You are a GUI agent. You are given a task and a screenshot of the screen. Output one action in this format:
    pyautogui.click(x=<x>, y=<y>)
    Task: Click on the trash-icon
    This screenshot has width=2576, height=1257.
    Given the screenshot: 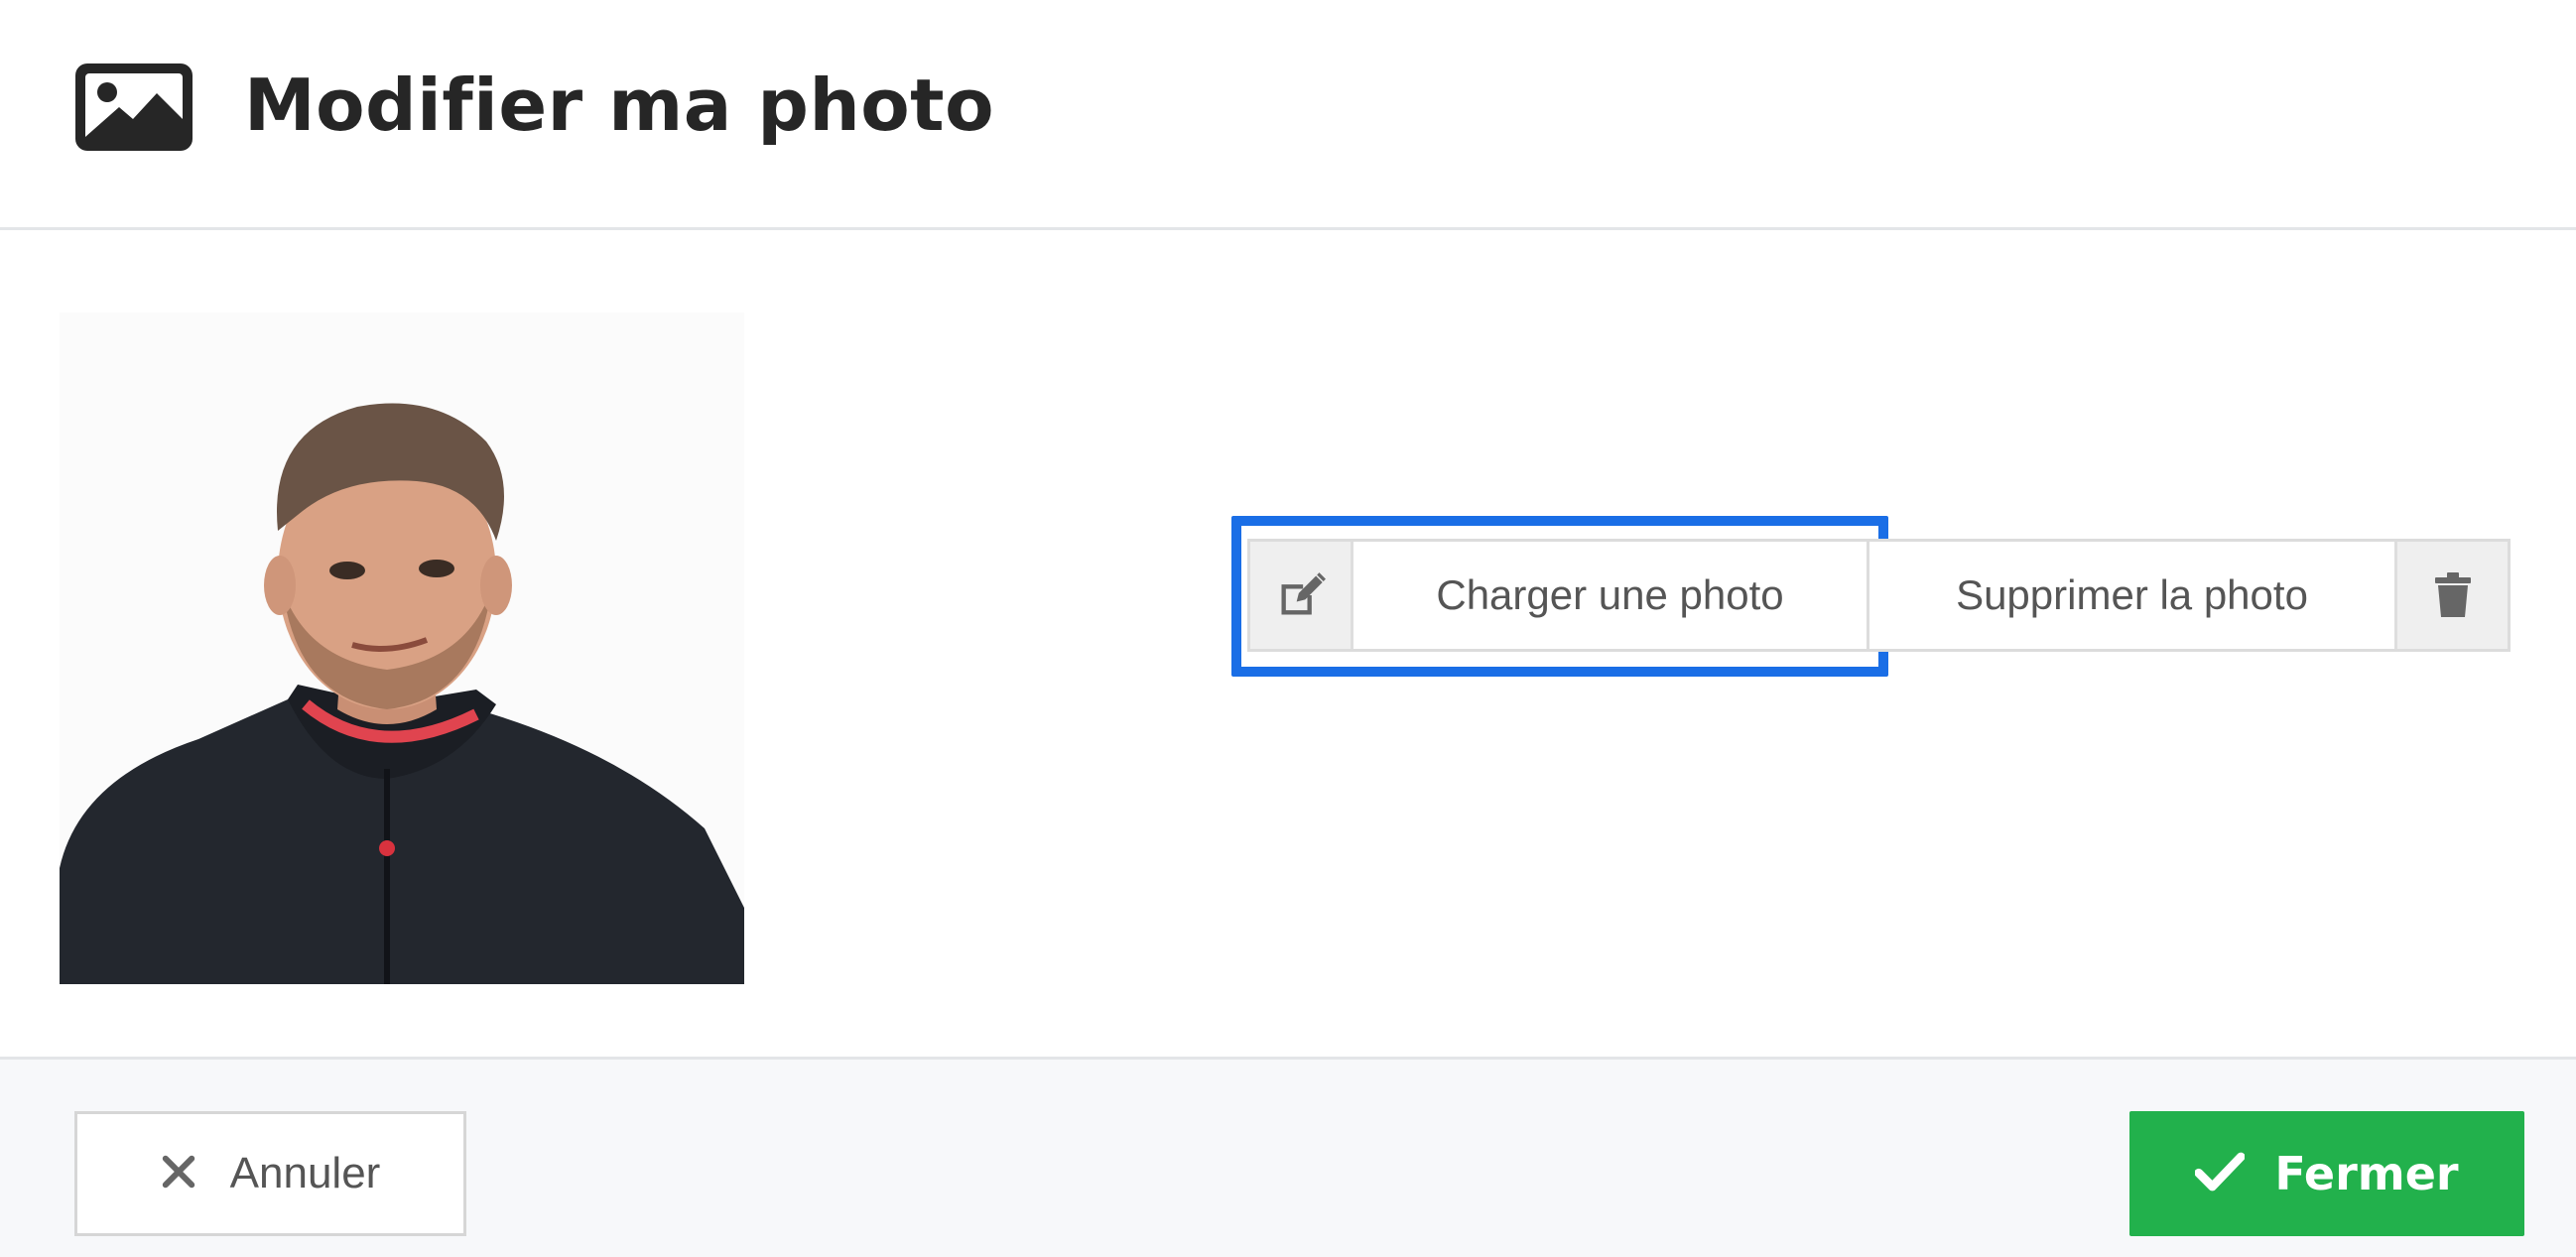 What is the action you would take?
    pyautogui.click(x=2451, y=595)
    